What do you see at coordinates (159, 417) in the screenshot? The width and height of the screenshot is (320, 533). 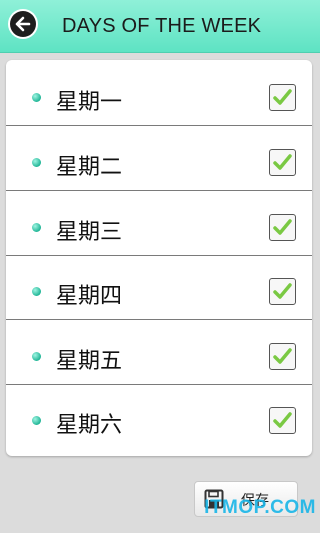 I see `list-item-day-6: 星期六` at bounding box center [159, 417].